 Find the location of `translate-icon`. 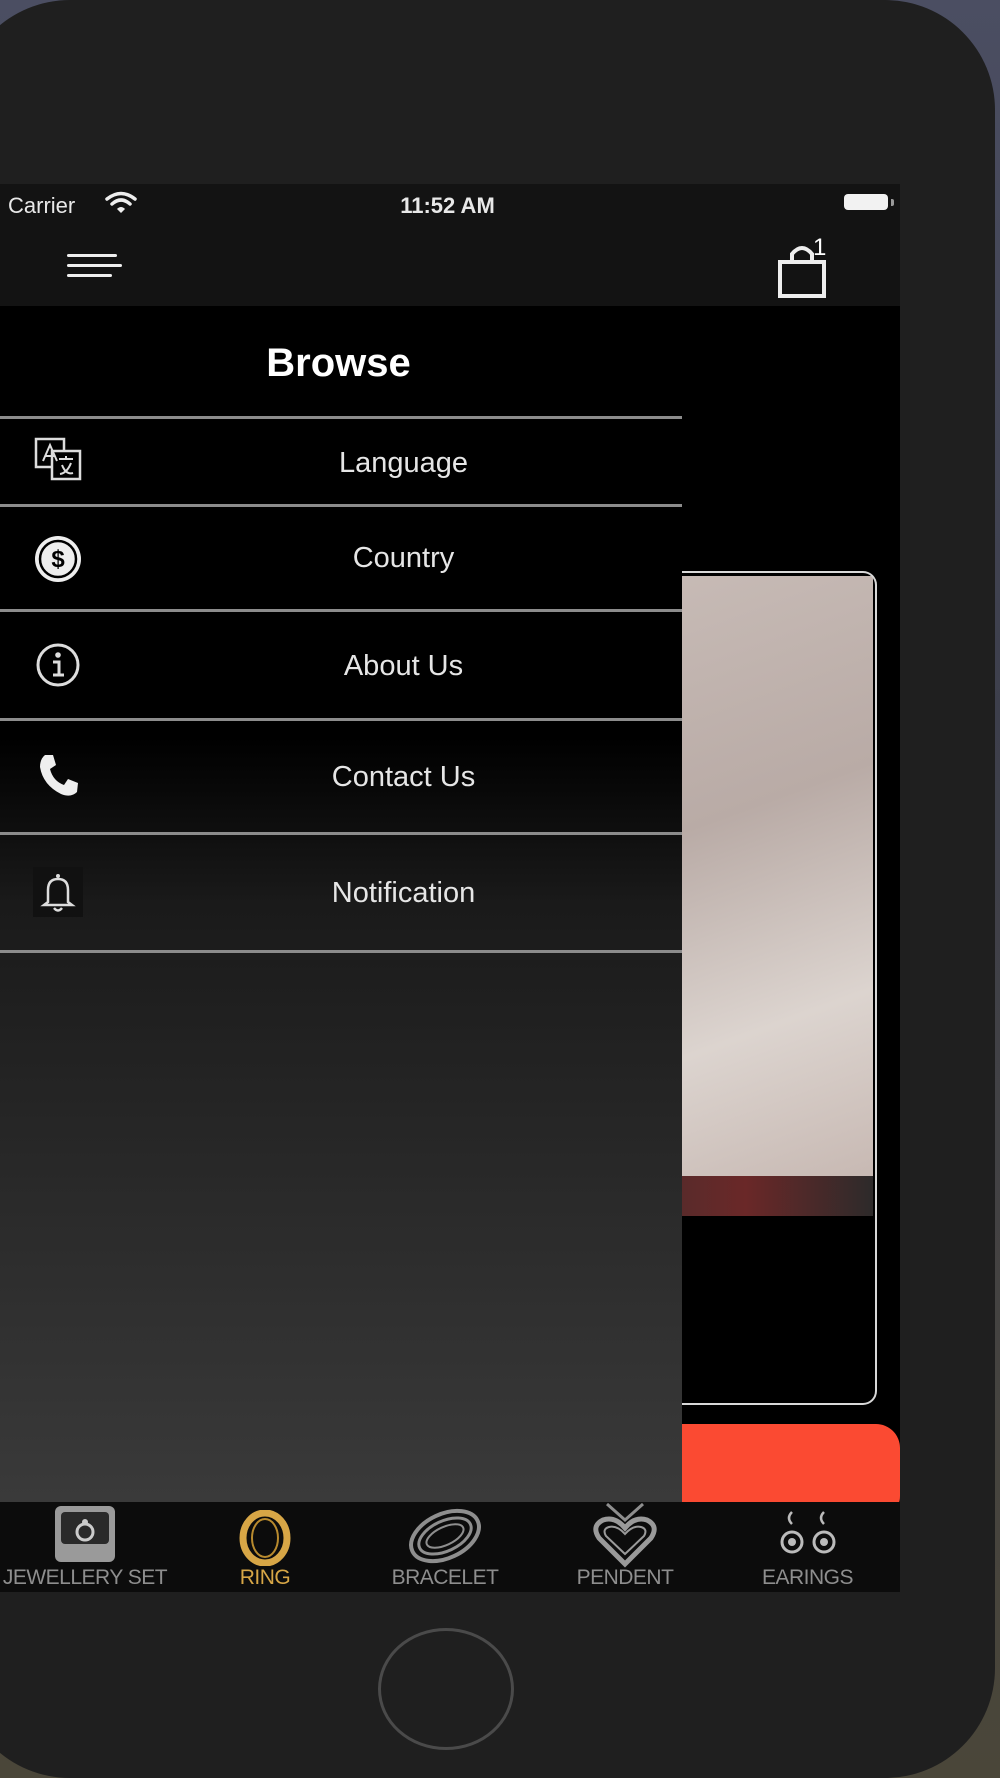

translate-icon is located at coordinates (58, 459).